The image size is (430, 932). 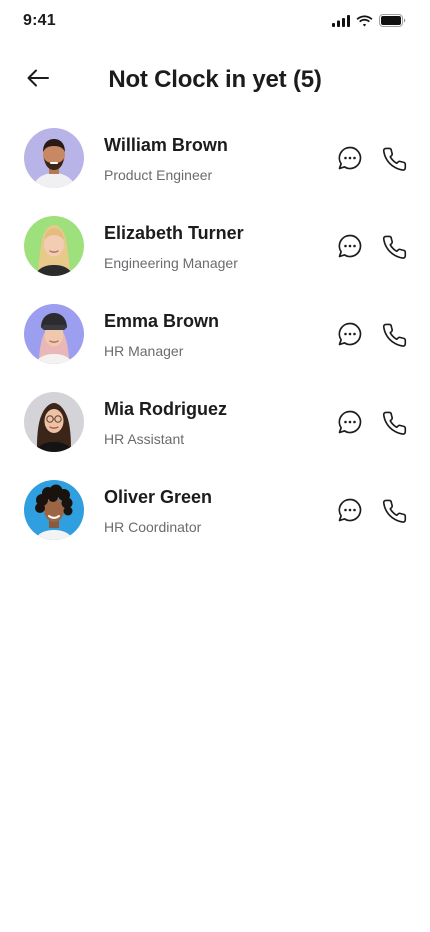 What do you see at coordinates (215, 434) in the screenshot?
I see `list-item: Mia Rodriguez HR Assistant` at bounding box center [215, 434].